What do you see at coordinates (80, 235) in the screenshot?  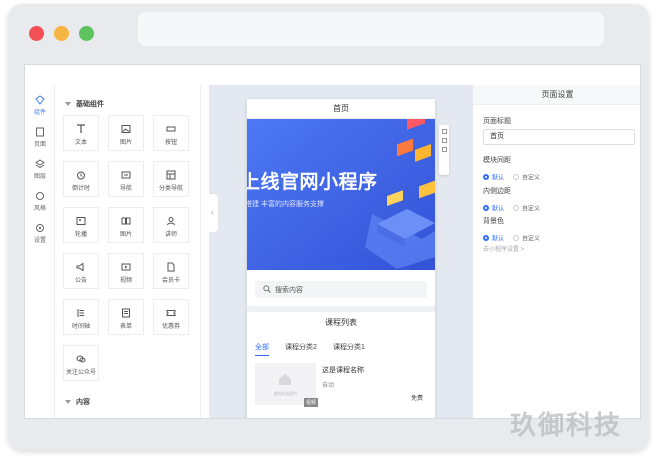 I see `component-label: 轮播` at bounding box center [80, 235].